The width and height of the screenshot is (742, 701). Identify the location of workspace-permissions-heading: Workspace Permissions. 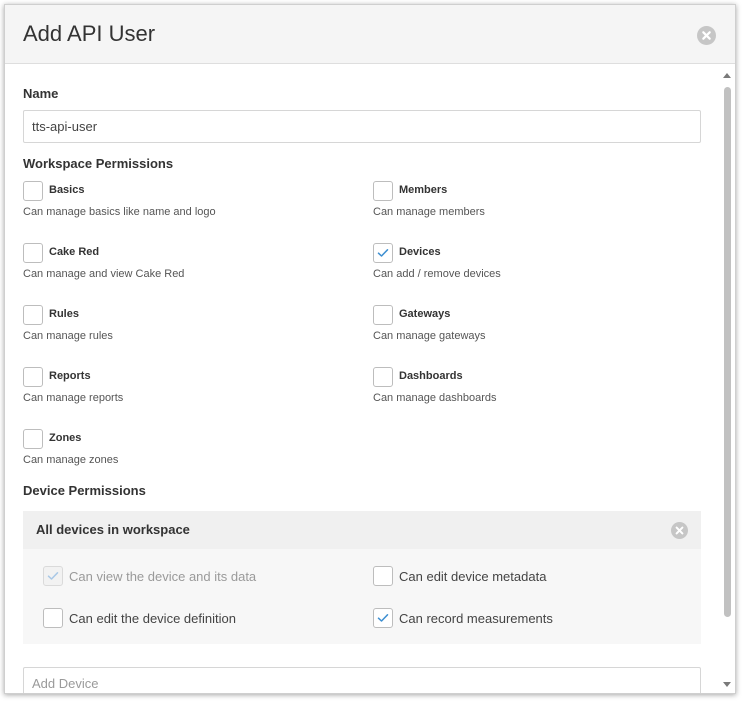
(98, 163).